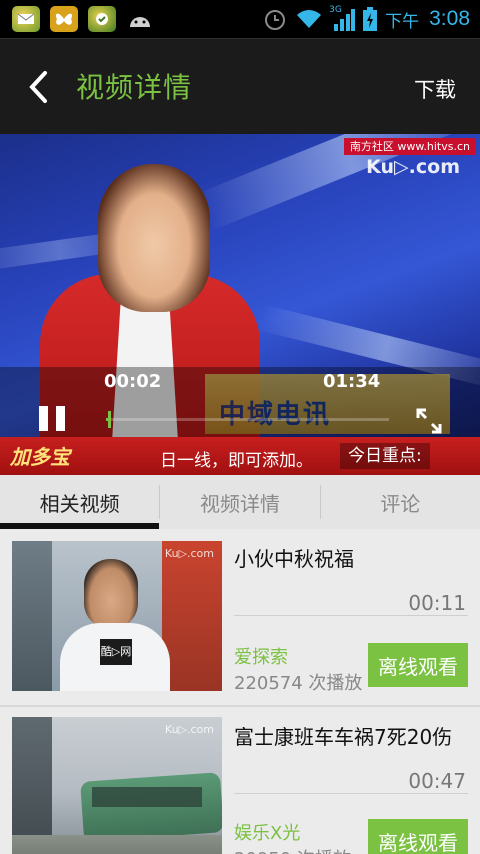 Image resolution: width=480 pixels, height=854 pixels. Describe the element at coordinates (64, 19) in the screenshot. I see `butterfly-app-icon` at that location.